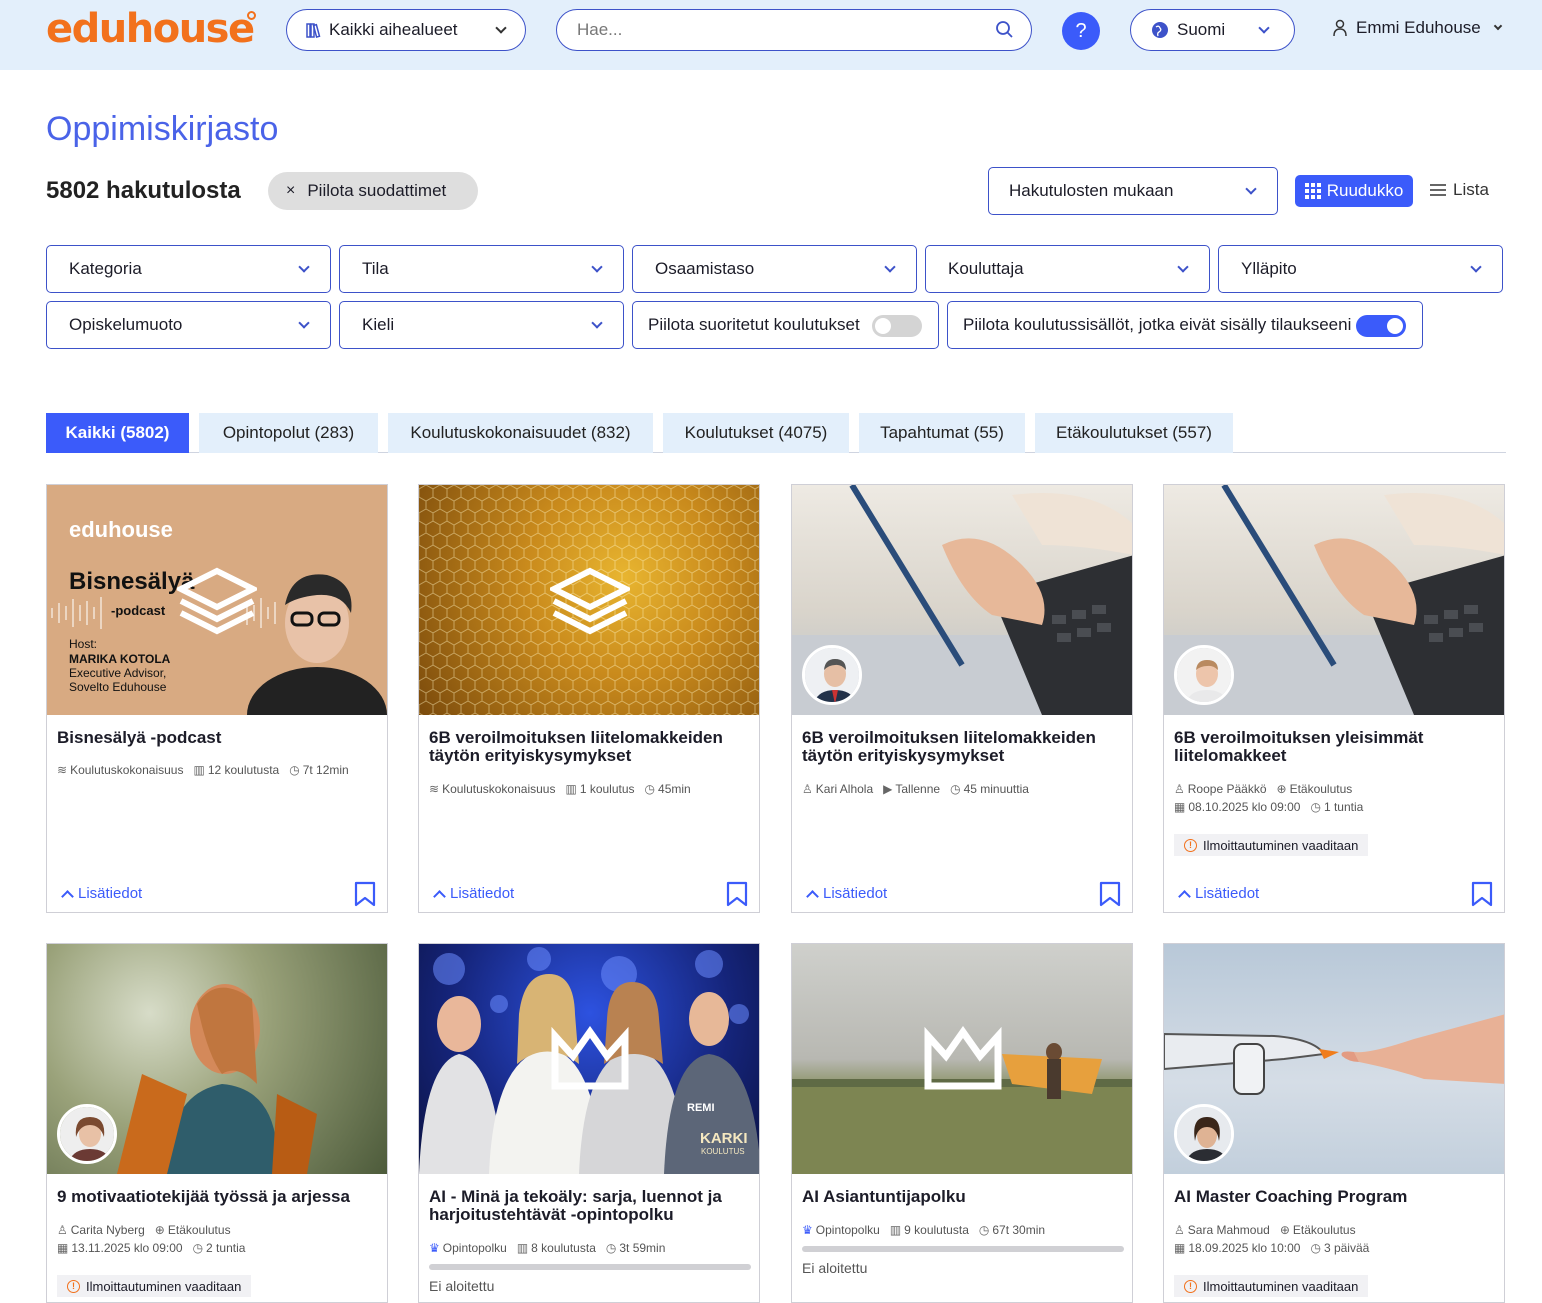 This screenshot has height=1303, width=1542. I want to click on sort-select: Hakutulosten mukaan, so click(1133, 191).